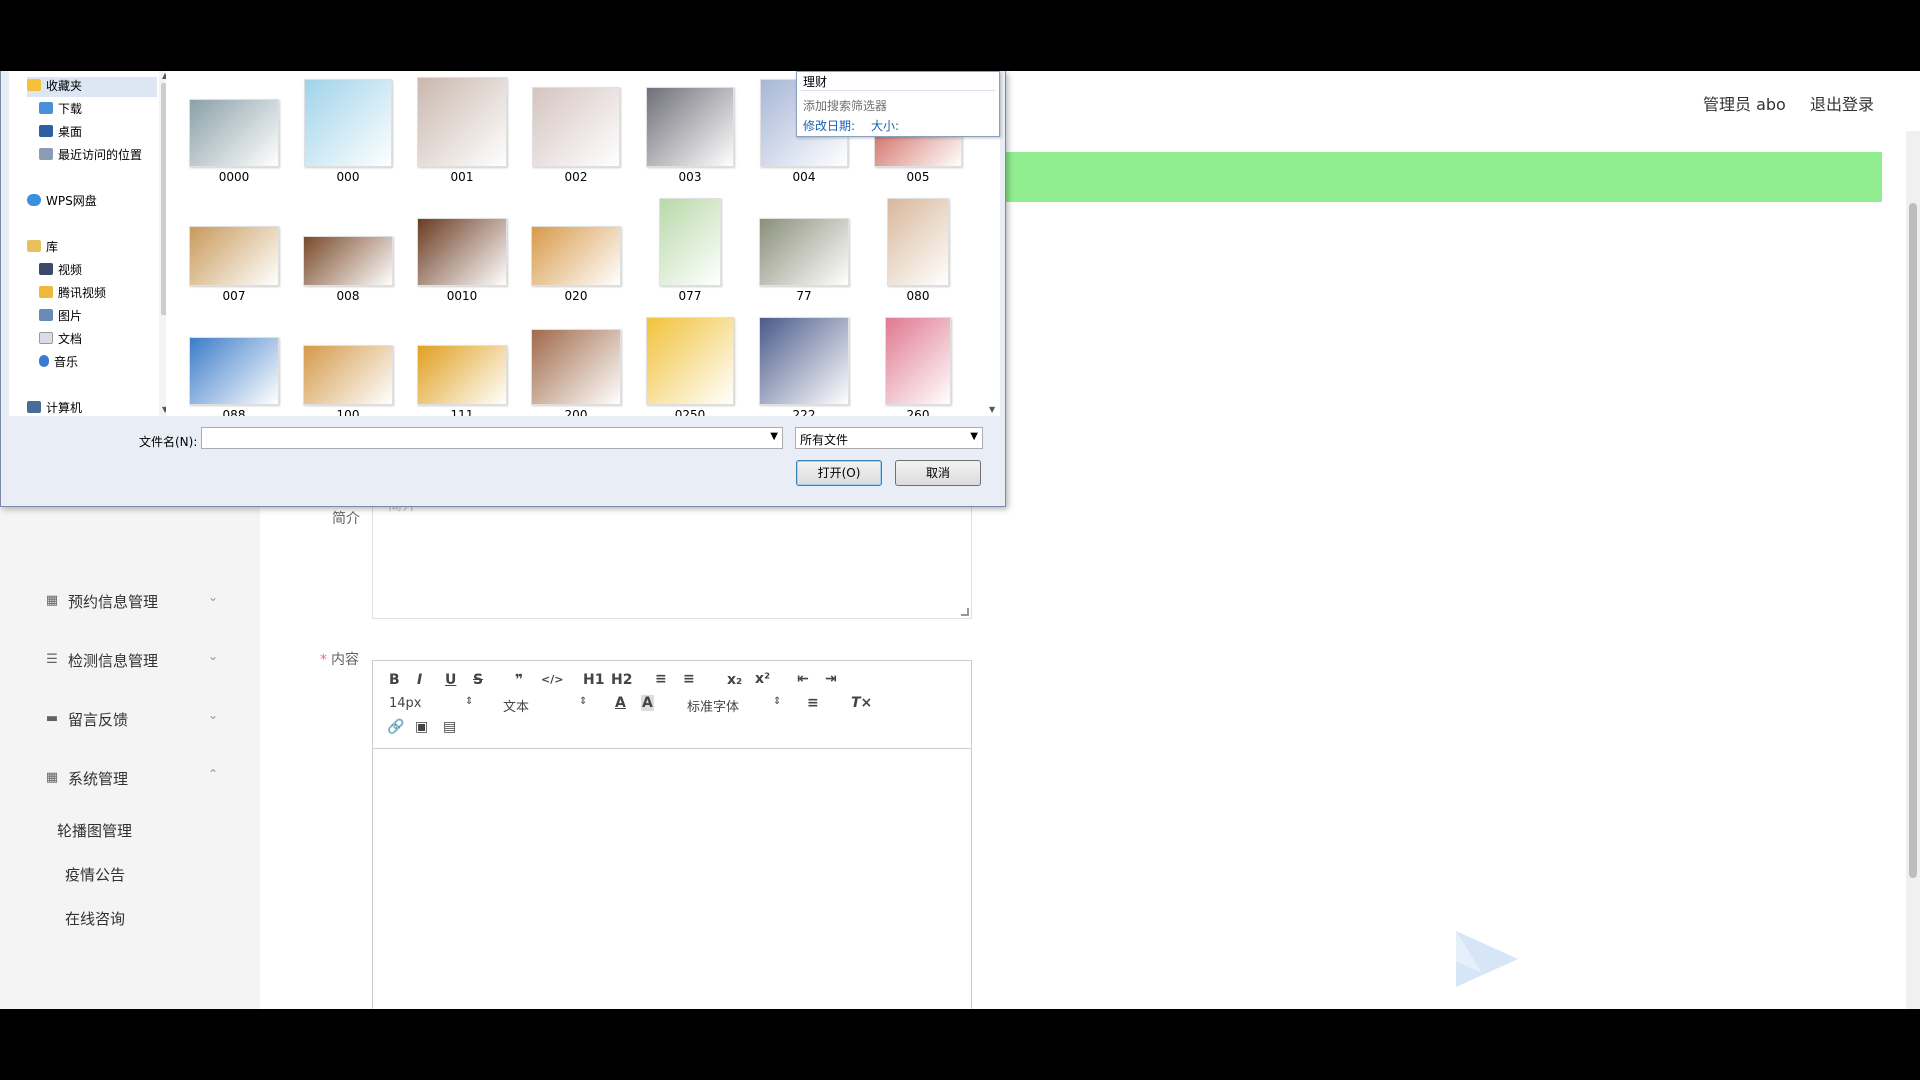 The image size is (1920, 1080). What do you see at coordinates (234, 135) in the screenshot?
I see `file-tile: 0000` at bounding box center [234, 135].